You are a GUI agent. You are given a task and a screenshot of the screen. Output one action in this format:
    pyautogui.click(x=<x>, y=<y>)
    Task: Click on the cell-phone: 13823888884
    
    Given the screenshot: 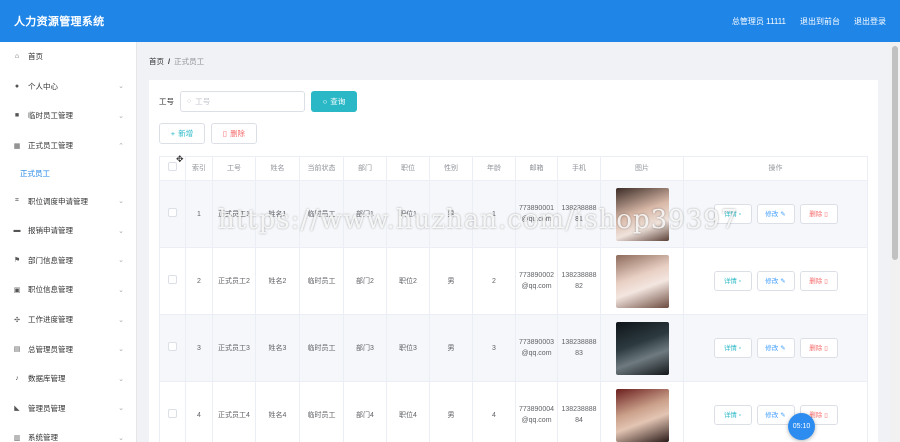 What is the action you would take?
    pyautogui.click(x=579, y=411)
    